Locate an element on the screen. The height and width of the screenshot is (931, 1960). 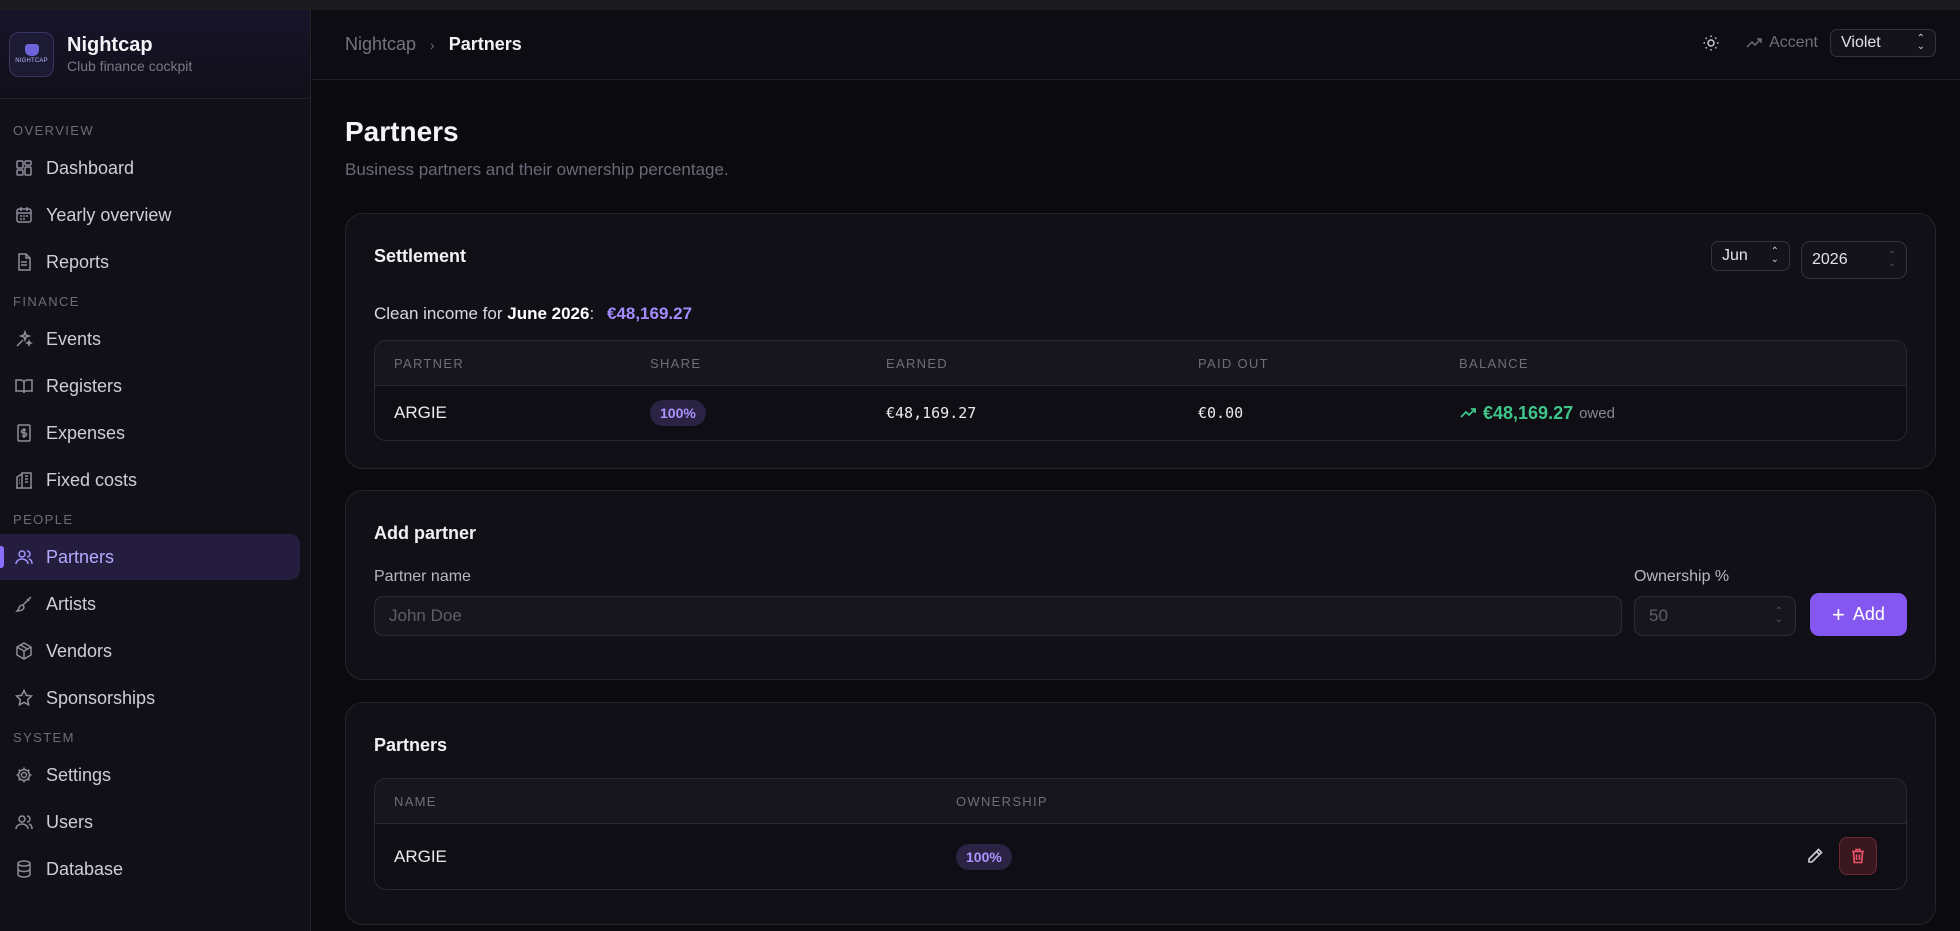
share-badge: 100% is located at coordinates (678, 413).